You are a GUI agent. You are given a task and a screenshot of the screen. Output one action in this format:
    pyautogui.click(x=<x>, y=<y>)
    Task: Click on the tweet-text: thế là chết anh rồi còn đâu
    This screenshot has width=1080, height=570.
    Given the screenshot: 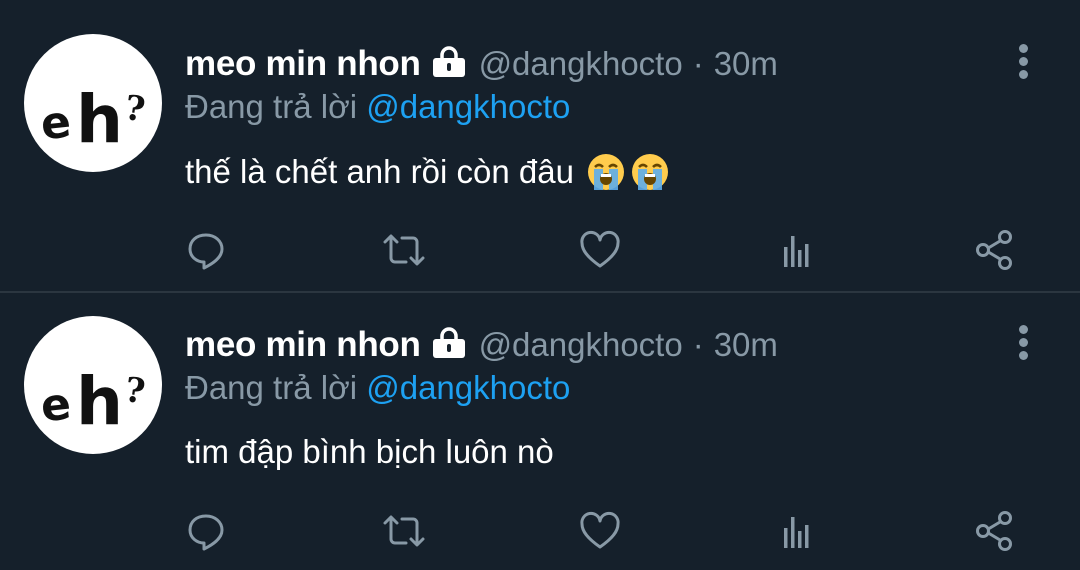 What is the action you would take?
    pyautogui.click(x=427, y=172)
    